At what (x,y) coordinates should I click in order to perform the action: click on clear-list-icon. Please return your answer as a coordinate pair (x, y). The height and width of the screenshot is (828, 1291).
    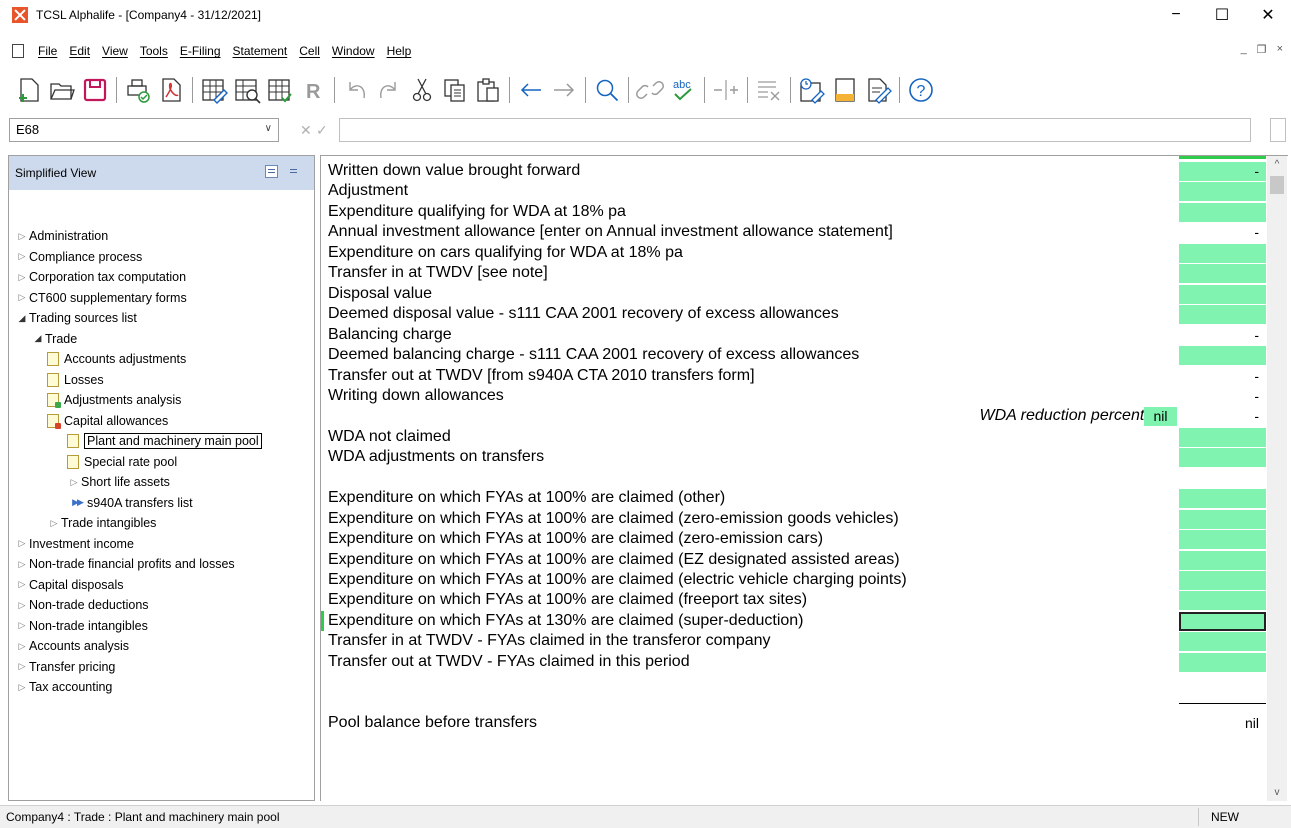
    Looking at the image, I should click on (769, 90).